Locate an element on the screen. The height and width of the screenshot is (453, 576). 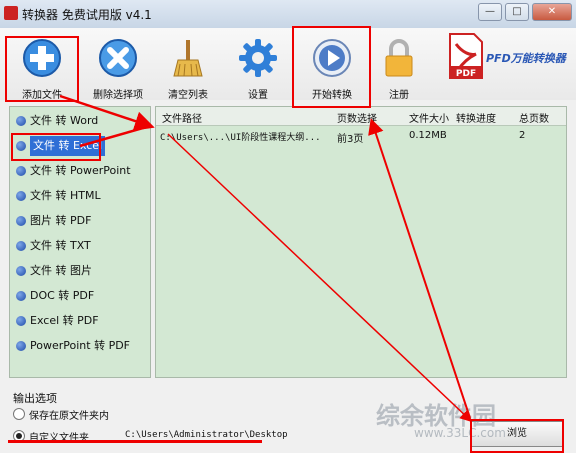
arrow-add-to-list is located at coordinates (107, 112).